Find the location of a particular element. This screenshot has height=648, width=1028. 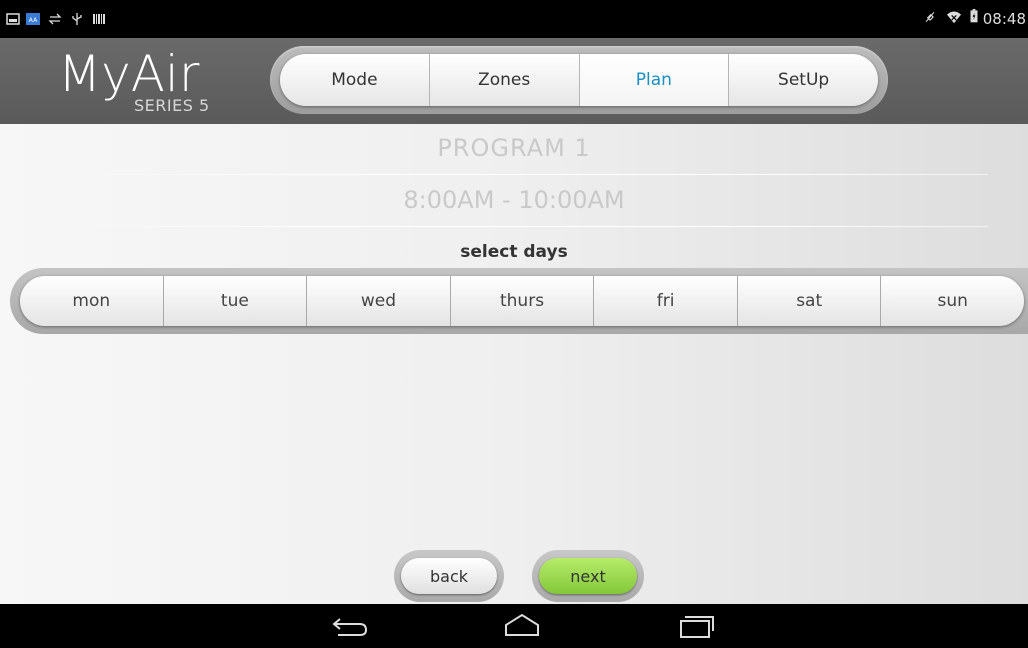

wifi-icon is located at coordinates (954, 17).